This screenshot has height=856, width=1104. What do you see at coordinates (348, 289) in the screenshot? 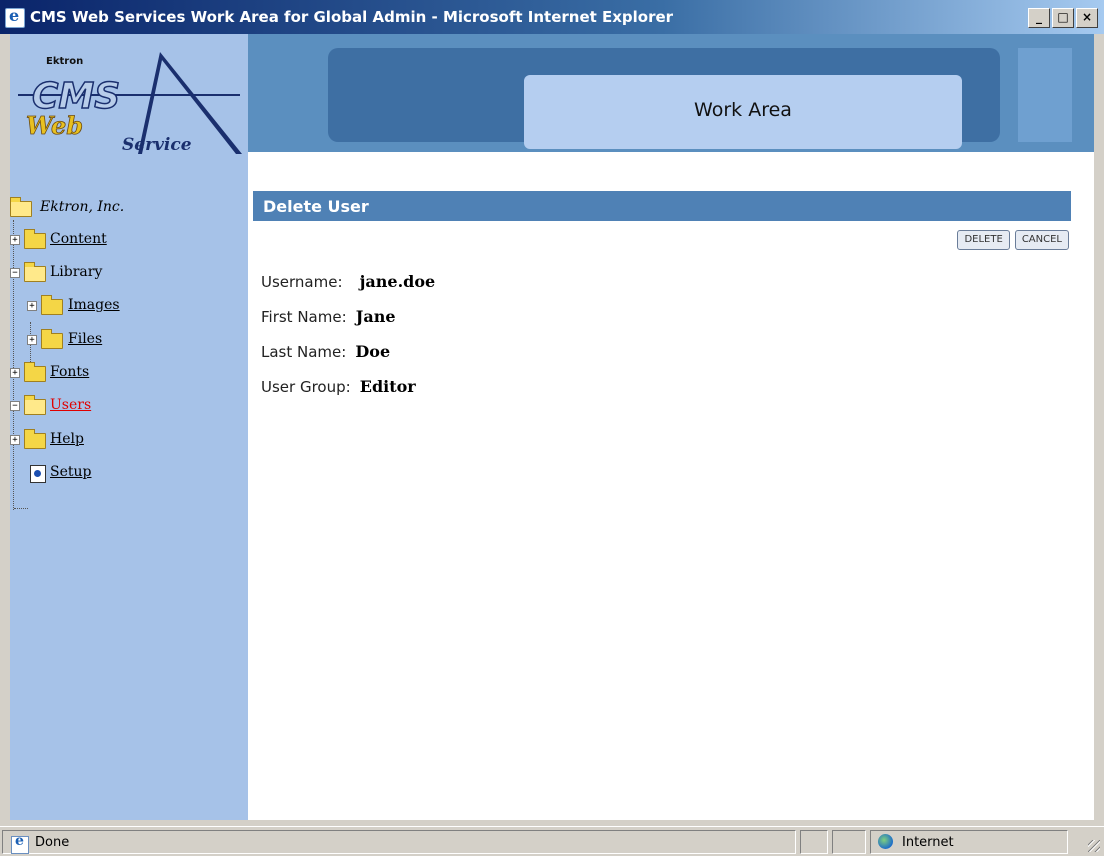
I see `username-row: Username: jane.doe` at bounding box center [348, 289].